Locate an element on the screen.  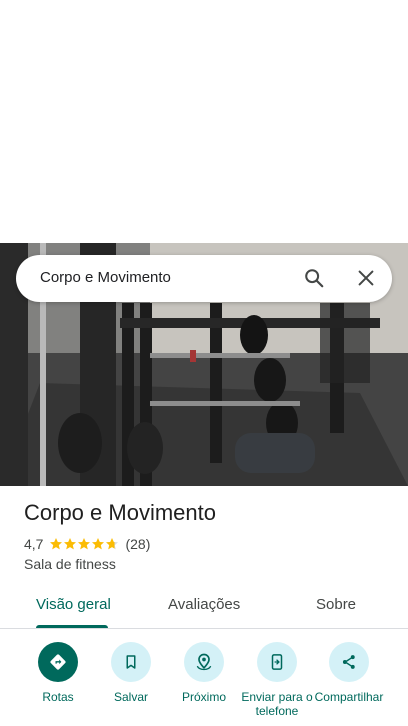
active-tab-indicator is located at coordinates (72, 626).